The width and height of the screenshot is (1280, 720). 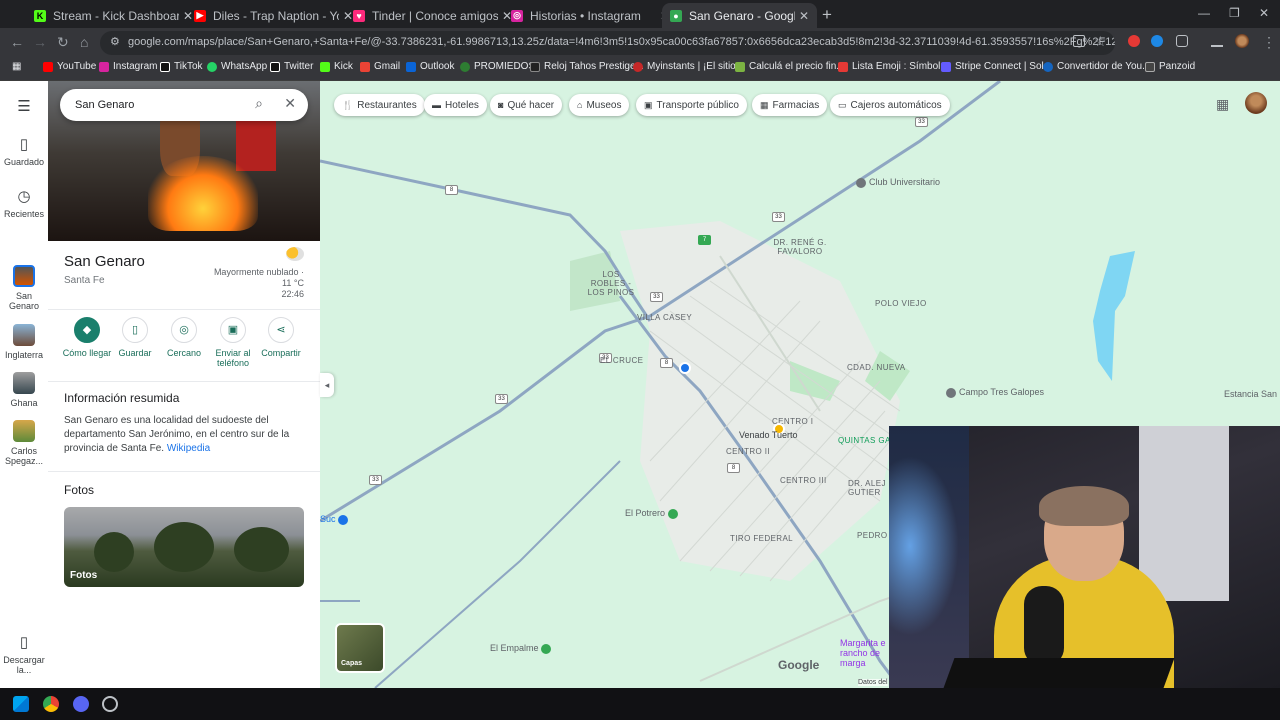 I want to click on account-avatar, so click(x=1256, y=103).